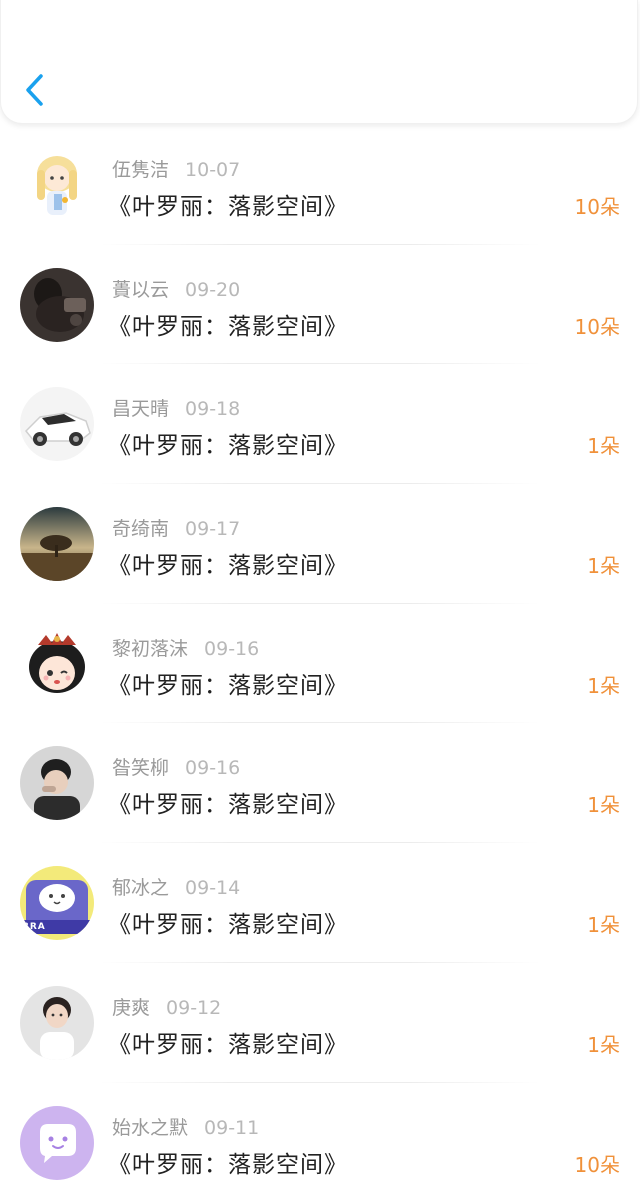 The width and height of the screenshot is (640, 1202). I want to click on anime-blonde-girl-avatar, so click(57, 185).